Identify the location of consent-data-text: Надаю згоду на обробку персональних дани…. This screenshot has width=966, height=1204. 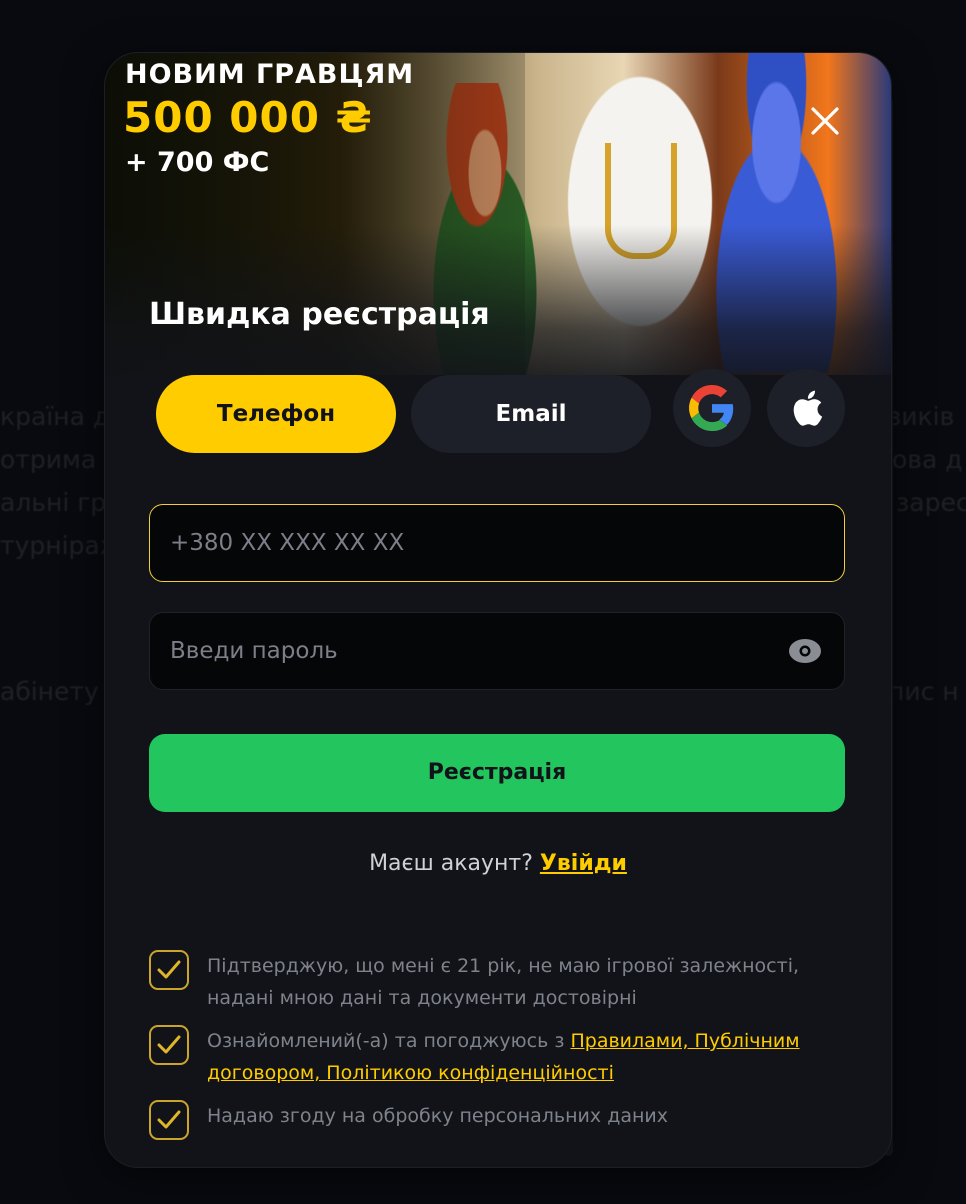
(437, 1116).